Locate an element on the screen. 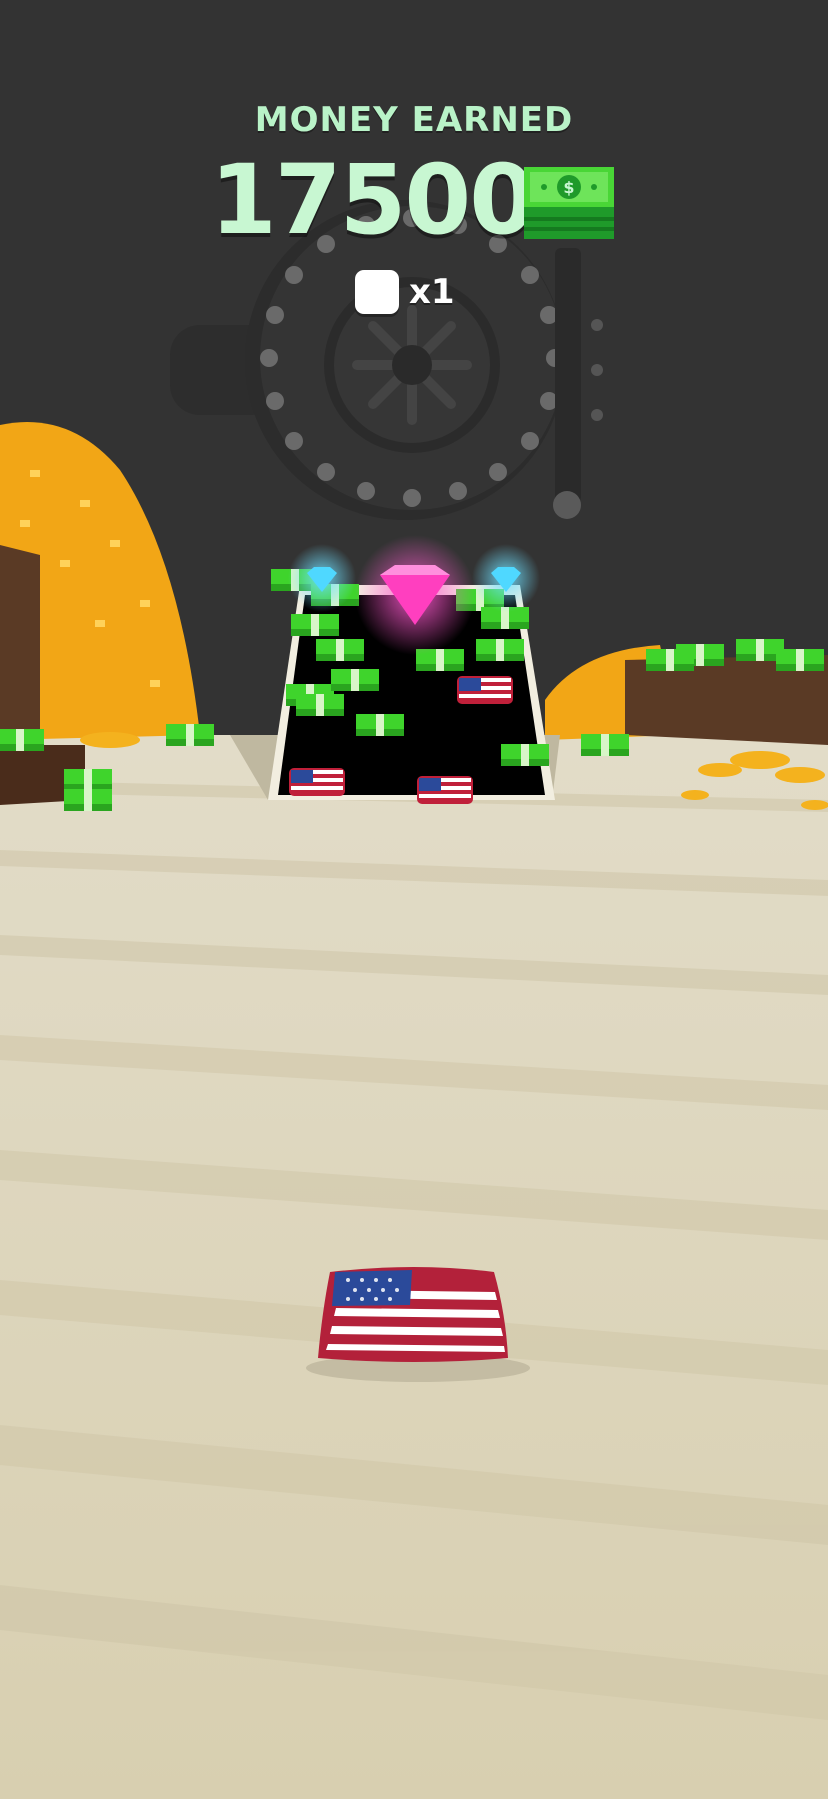 Image resolution: width=828 pixels, height=1799 pixels. multiplier-value: x1 is located at coordinates (432, 292).